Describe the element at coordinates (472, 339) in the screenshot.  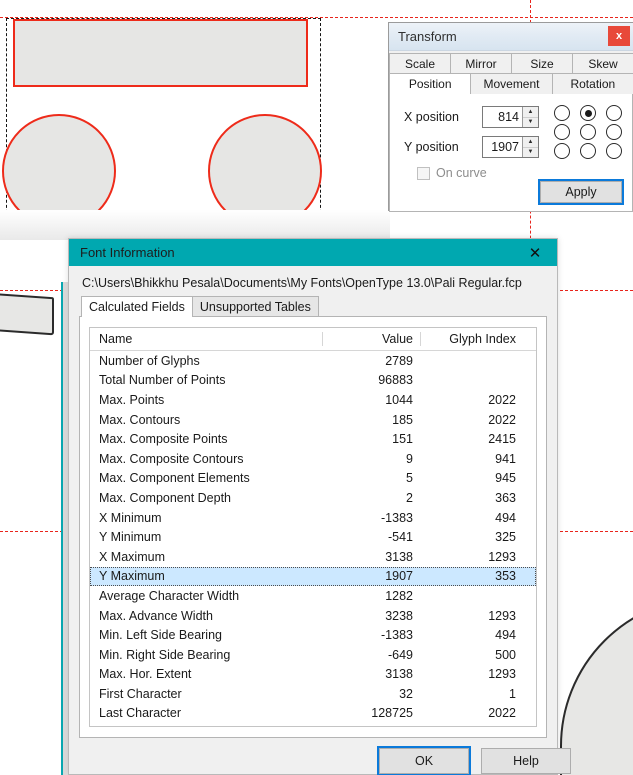
I see `column-header-glyph-index: Glyph Index` at that location.